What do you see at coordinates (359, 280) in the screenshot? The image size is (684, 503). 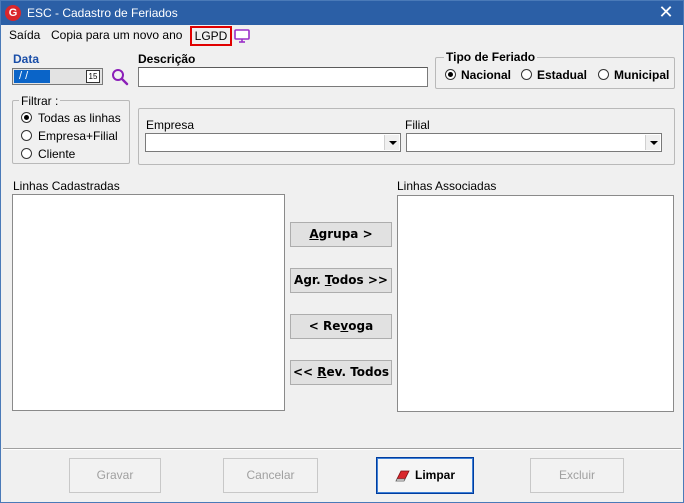 I see `agr-todos-text-post: odos >>` at bounding box center [359, 280].